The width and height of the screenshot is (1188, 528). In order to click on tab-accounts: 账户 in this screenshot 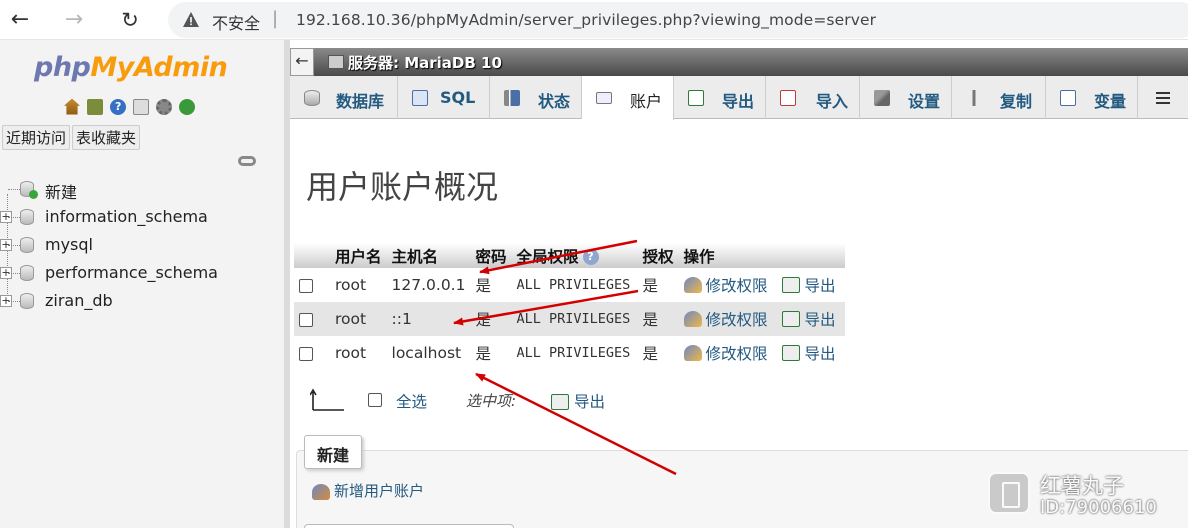, I will do `click(628, 98)`.